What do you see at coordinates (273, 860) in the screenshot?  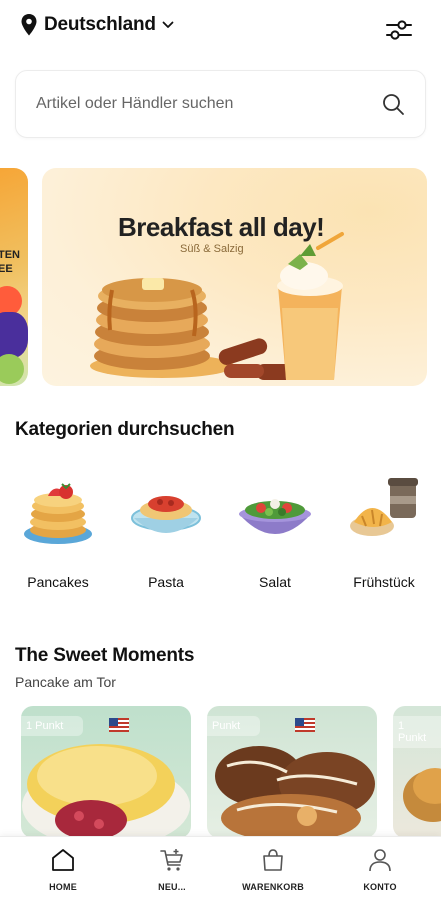 I see `bag-icon` at bounding box center [273, 860].